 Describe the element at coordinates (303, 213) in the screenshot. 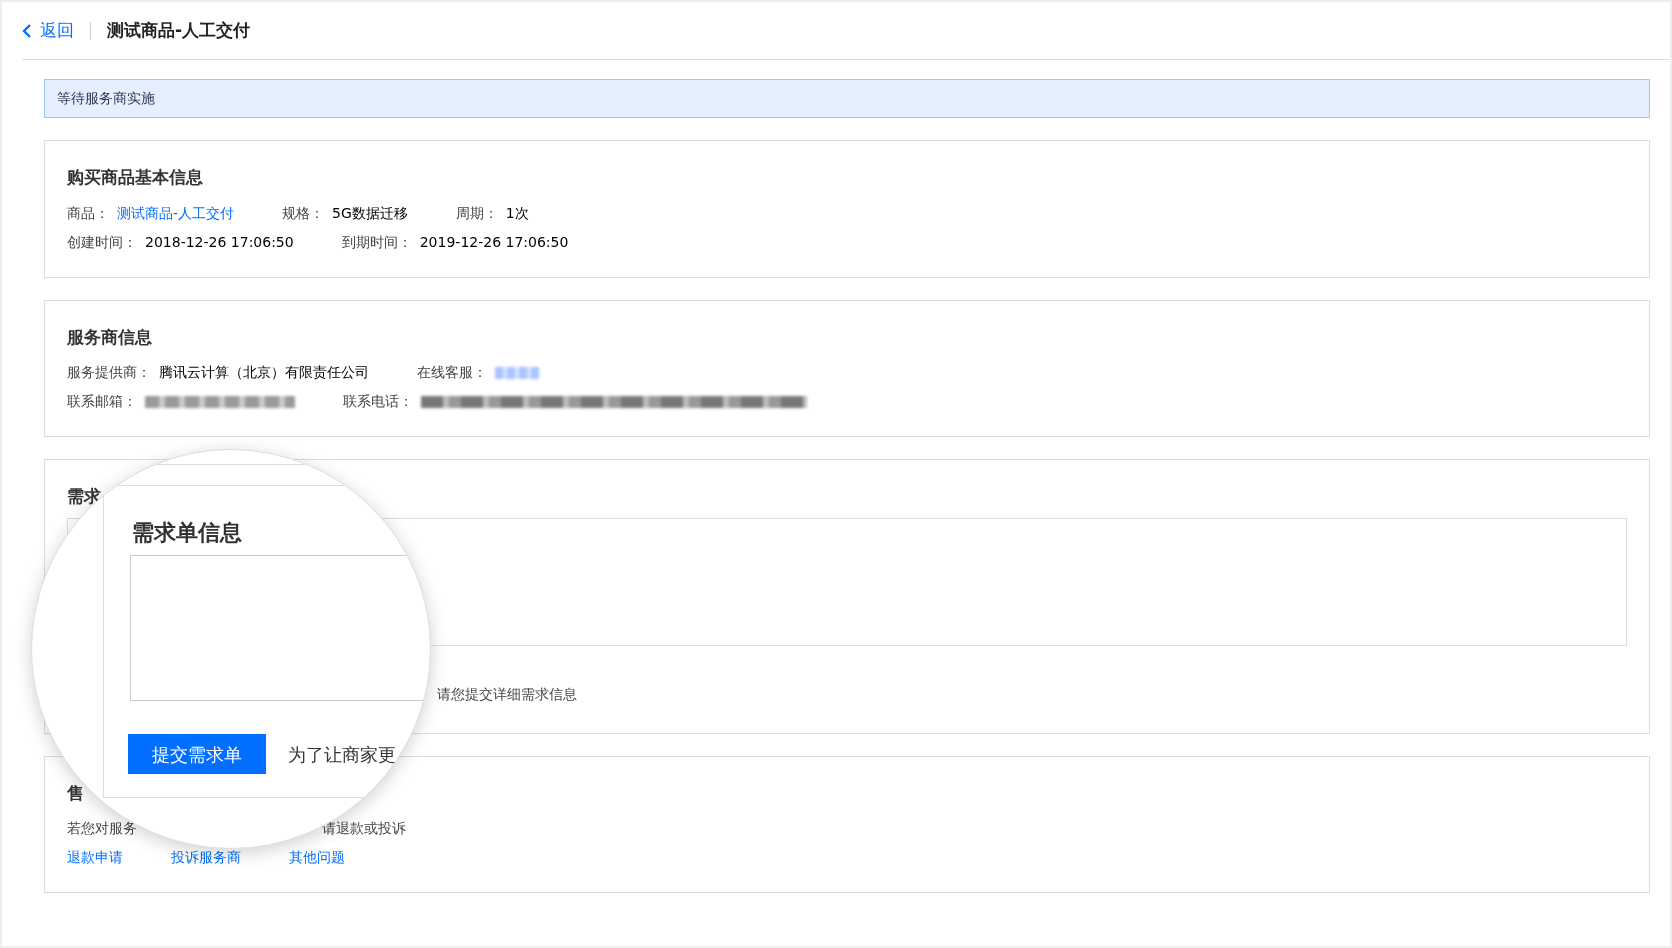

I see `field-label: 规格：` at that location.